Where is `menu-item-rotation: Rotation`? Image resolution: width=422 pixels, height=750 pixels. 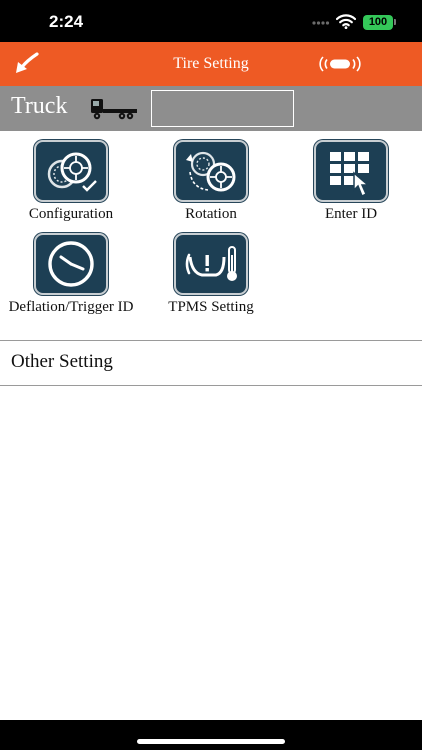 menu-item-rotation: Rotation is located at coordinates (211, 181).